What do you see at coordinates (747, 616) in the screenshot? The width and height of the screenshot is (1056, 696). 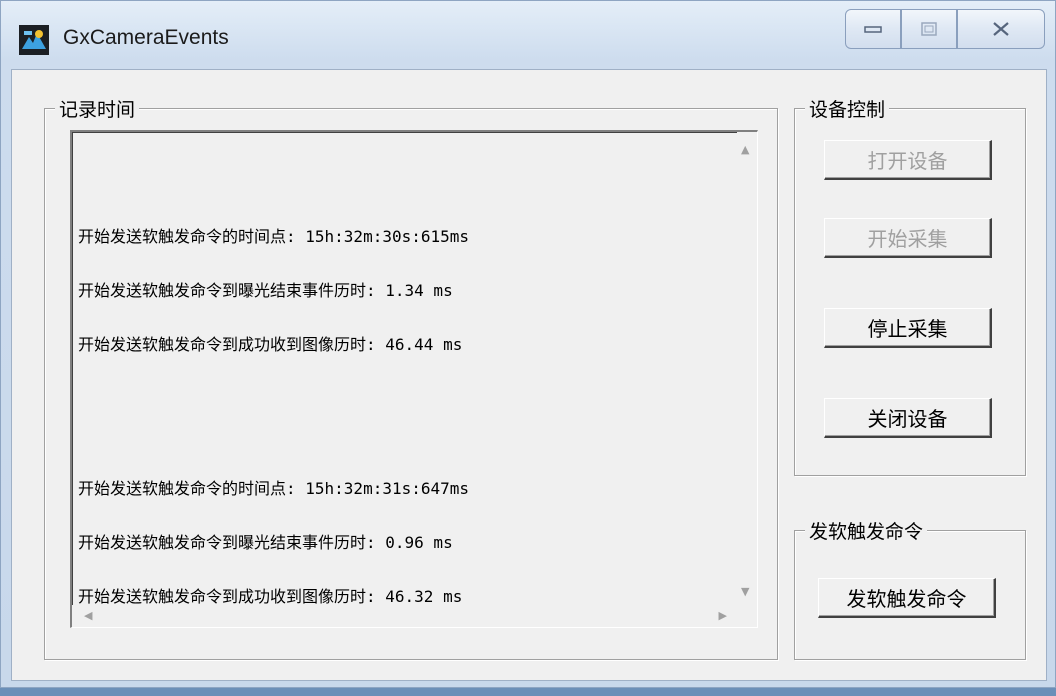 I see `scroll-corner` at bounding box center [747, 616].